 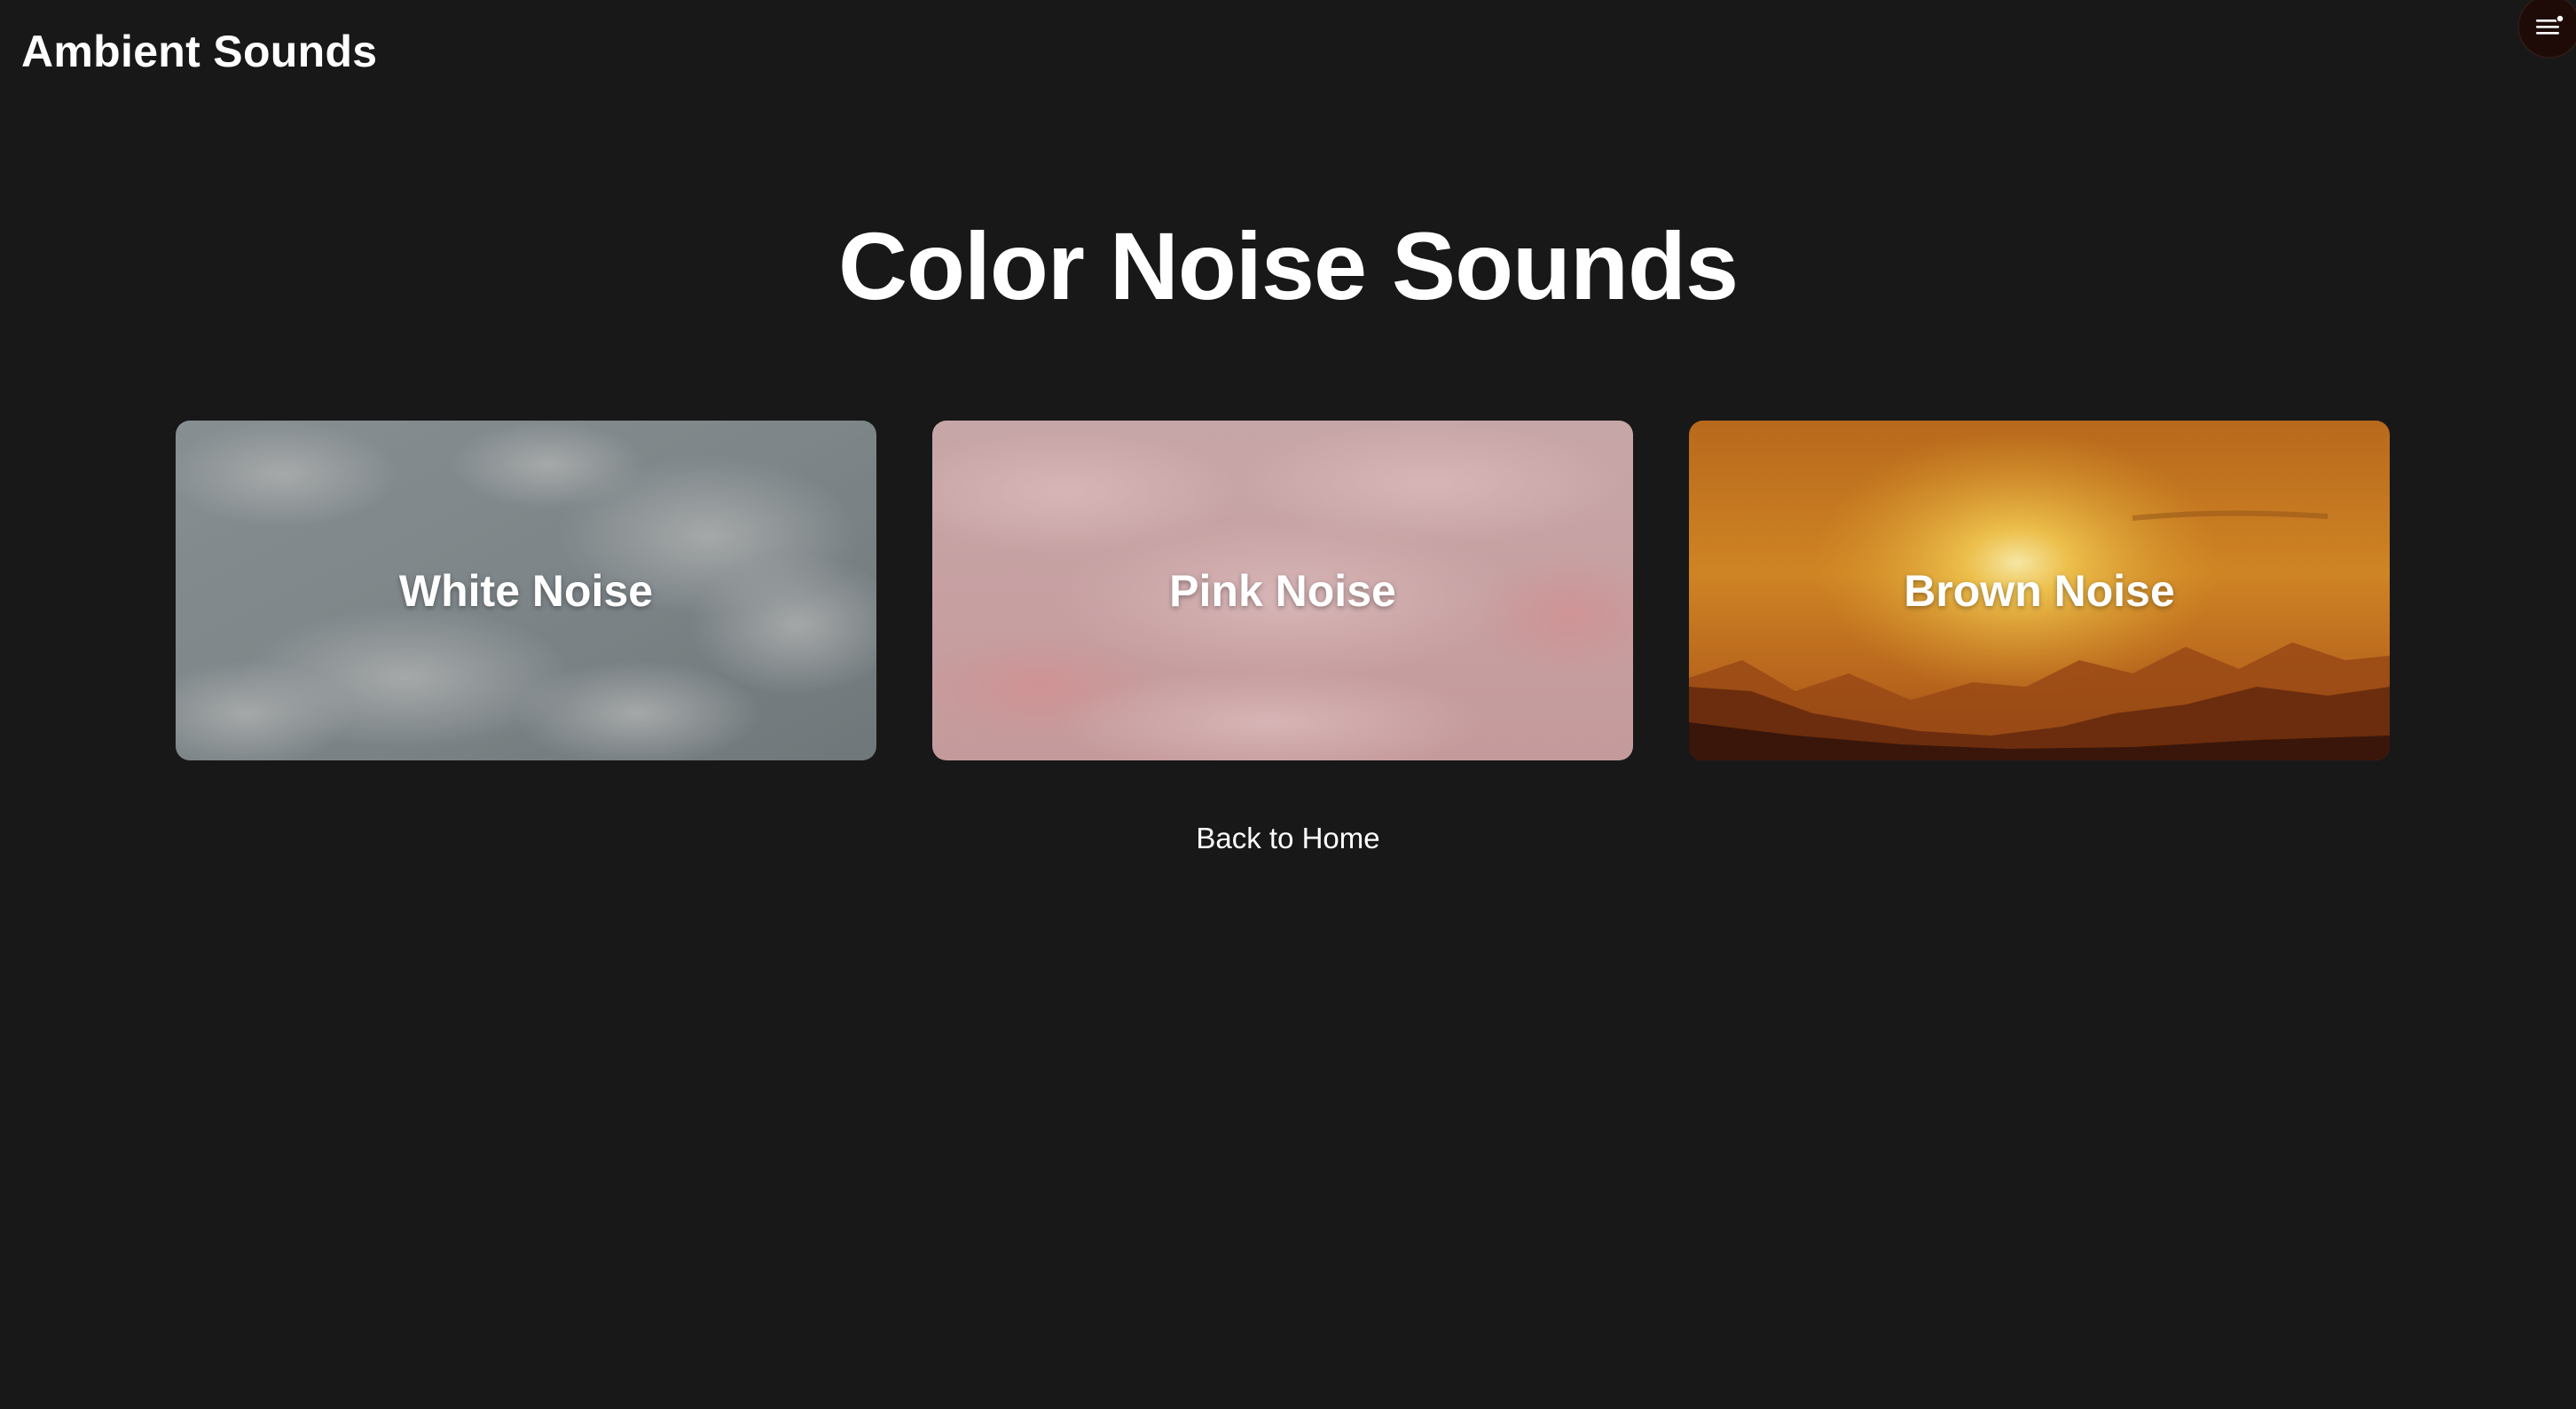 I want to click on brown-noise-label: Brown Noise, so click(x=2039, y=590).